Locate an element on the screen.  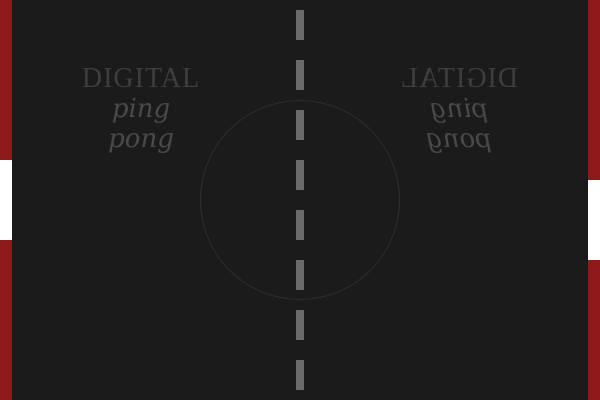
center-net is located at coordinates (300, 200).